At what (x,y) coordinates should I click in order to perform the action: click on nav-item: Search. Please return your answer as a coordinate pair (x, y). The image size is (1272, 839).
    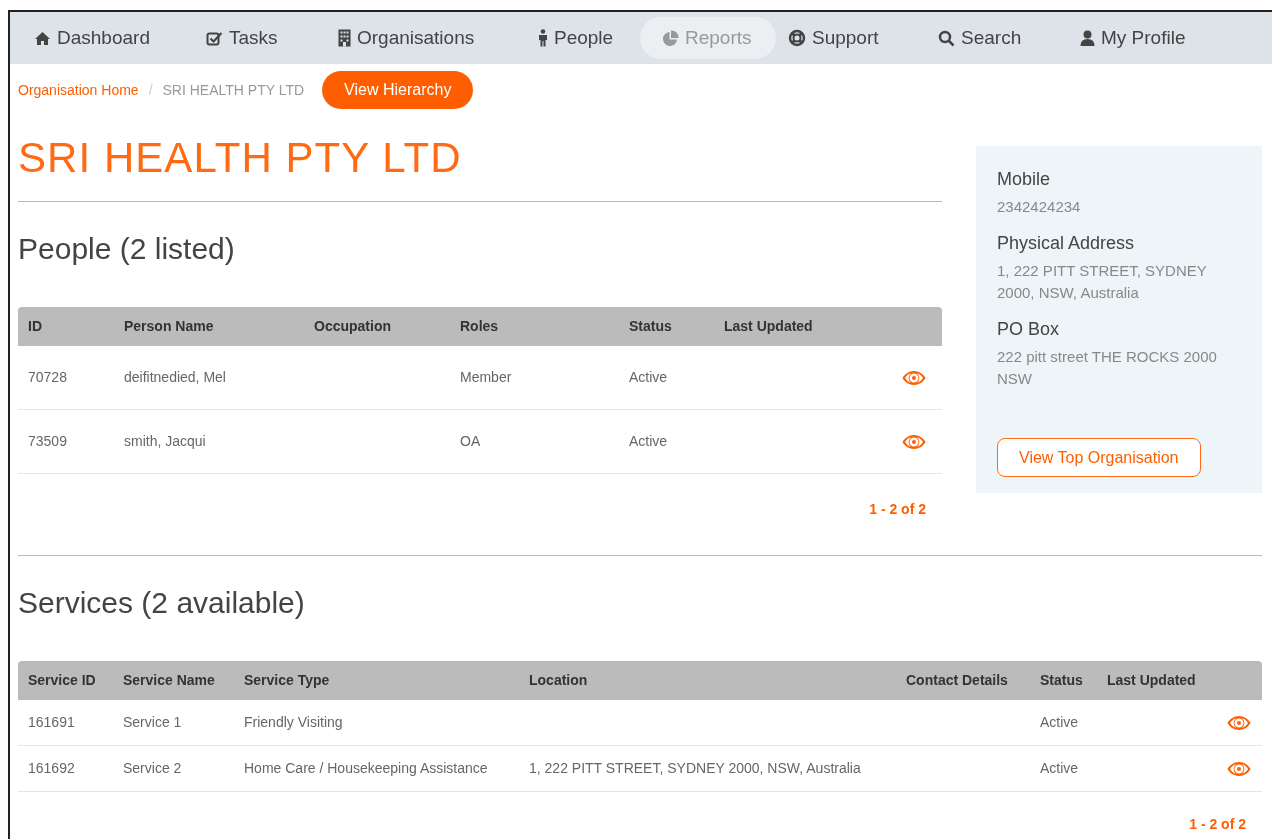
    Looking at the image, I should click on (997, 38).